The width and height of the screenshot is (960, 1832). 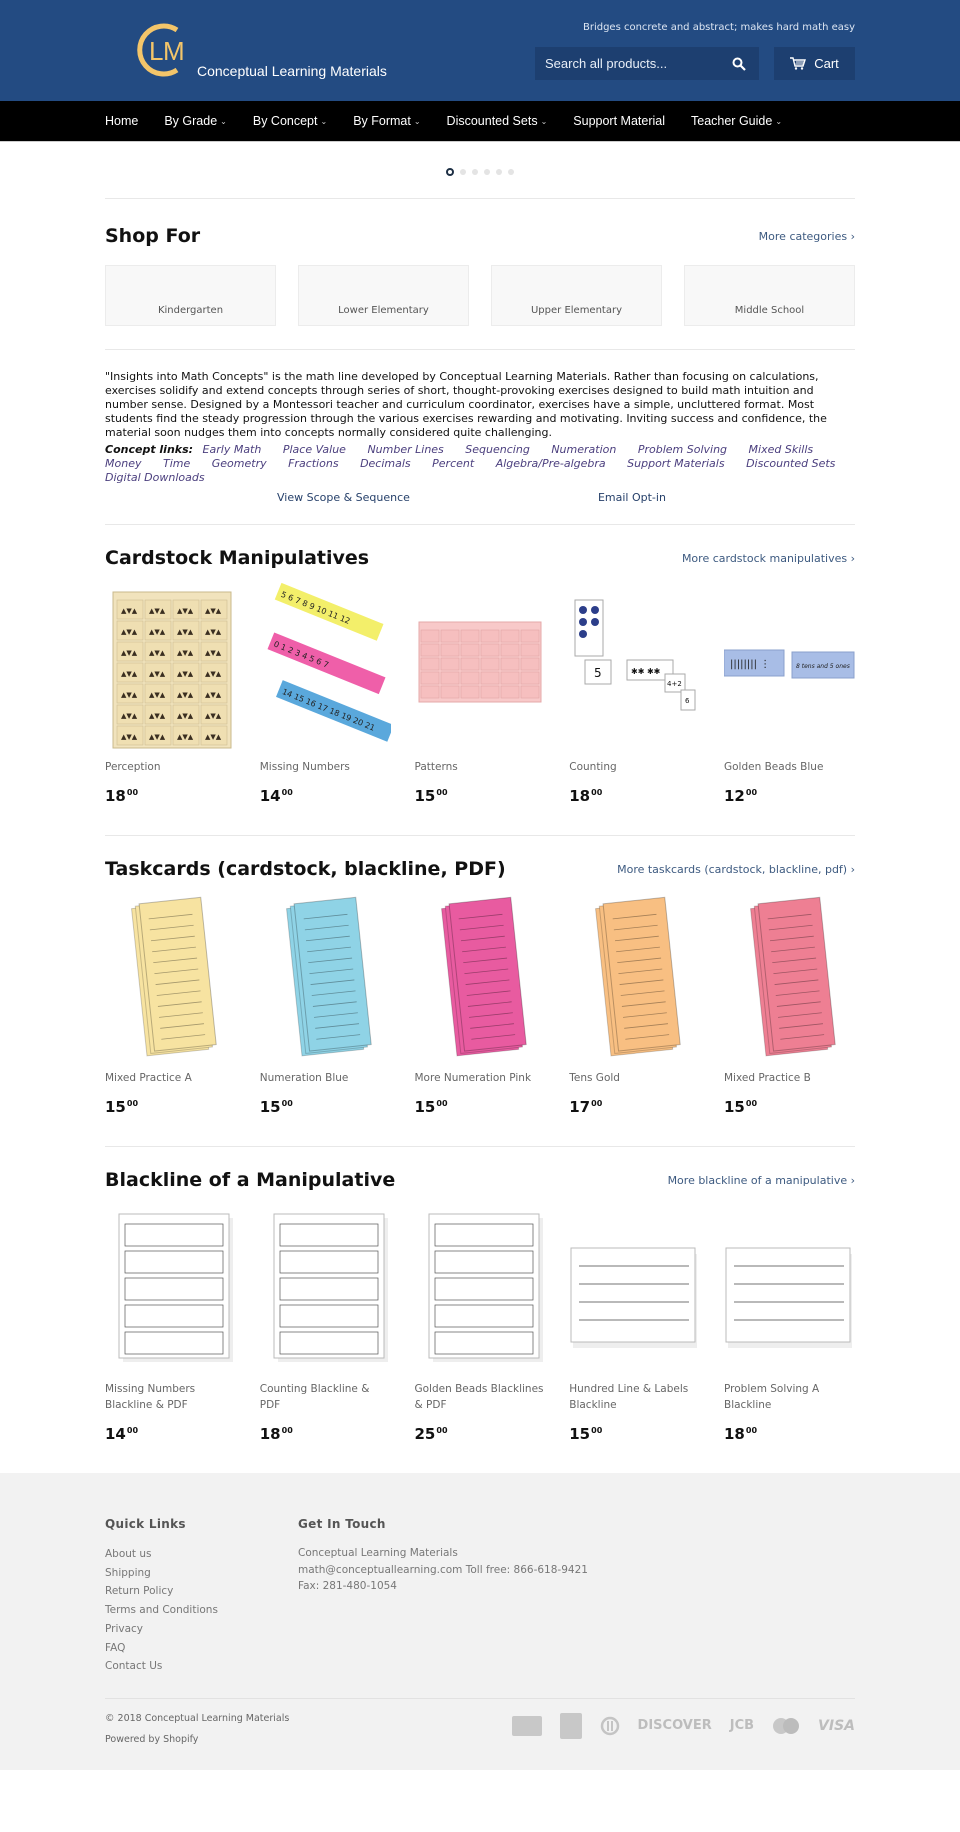 I want to click on nav-item-teacher-guide: Teacher Guide ⌄, so click(x=736, y=121).